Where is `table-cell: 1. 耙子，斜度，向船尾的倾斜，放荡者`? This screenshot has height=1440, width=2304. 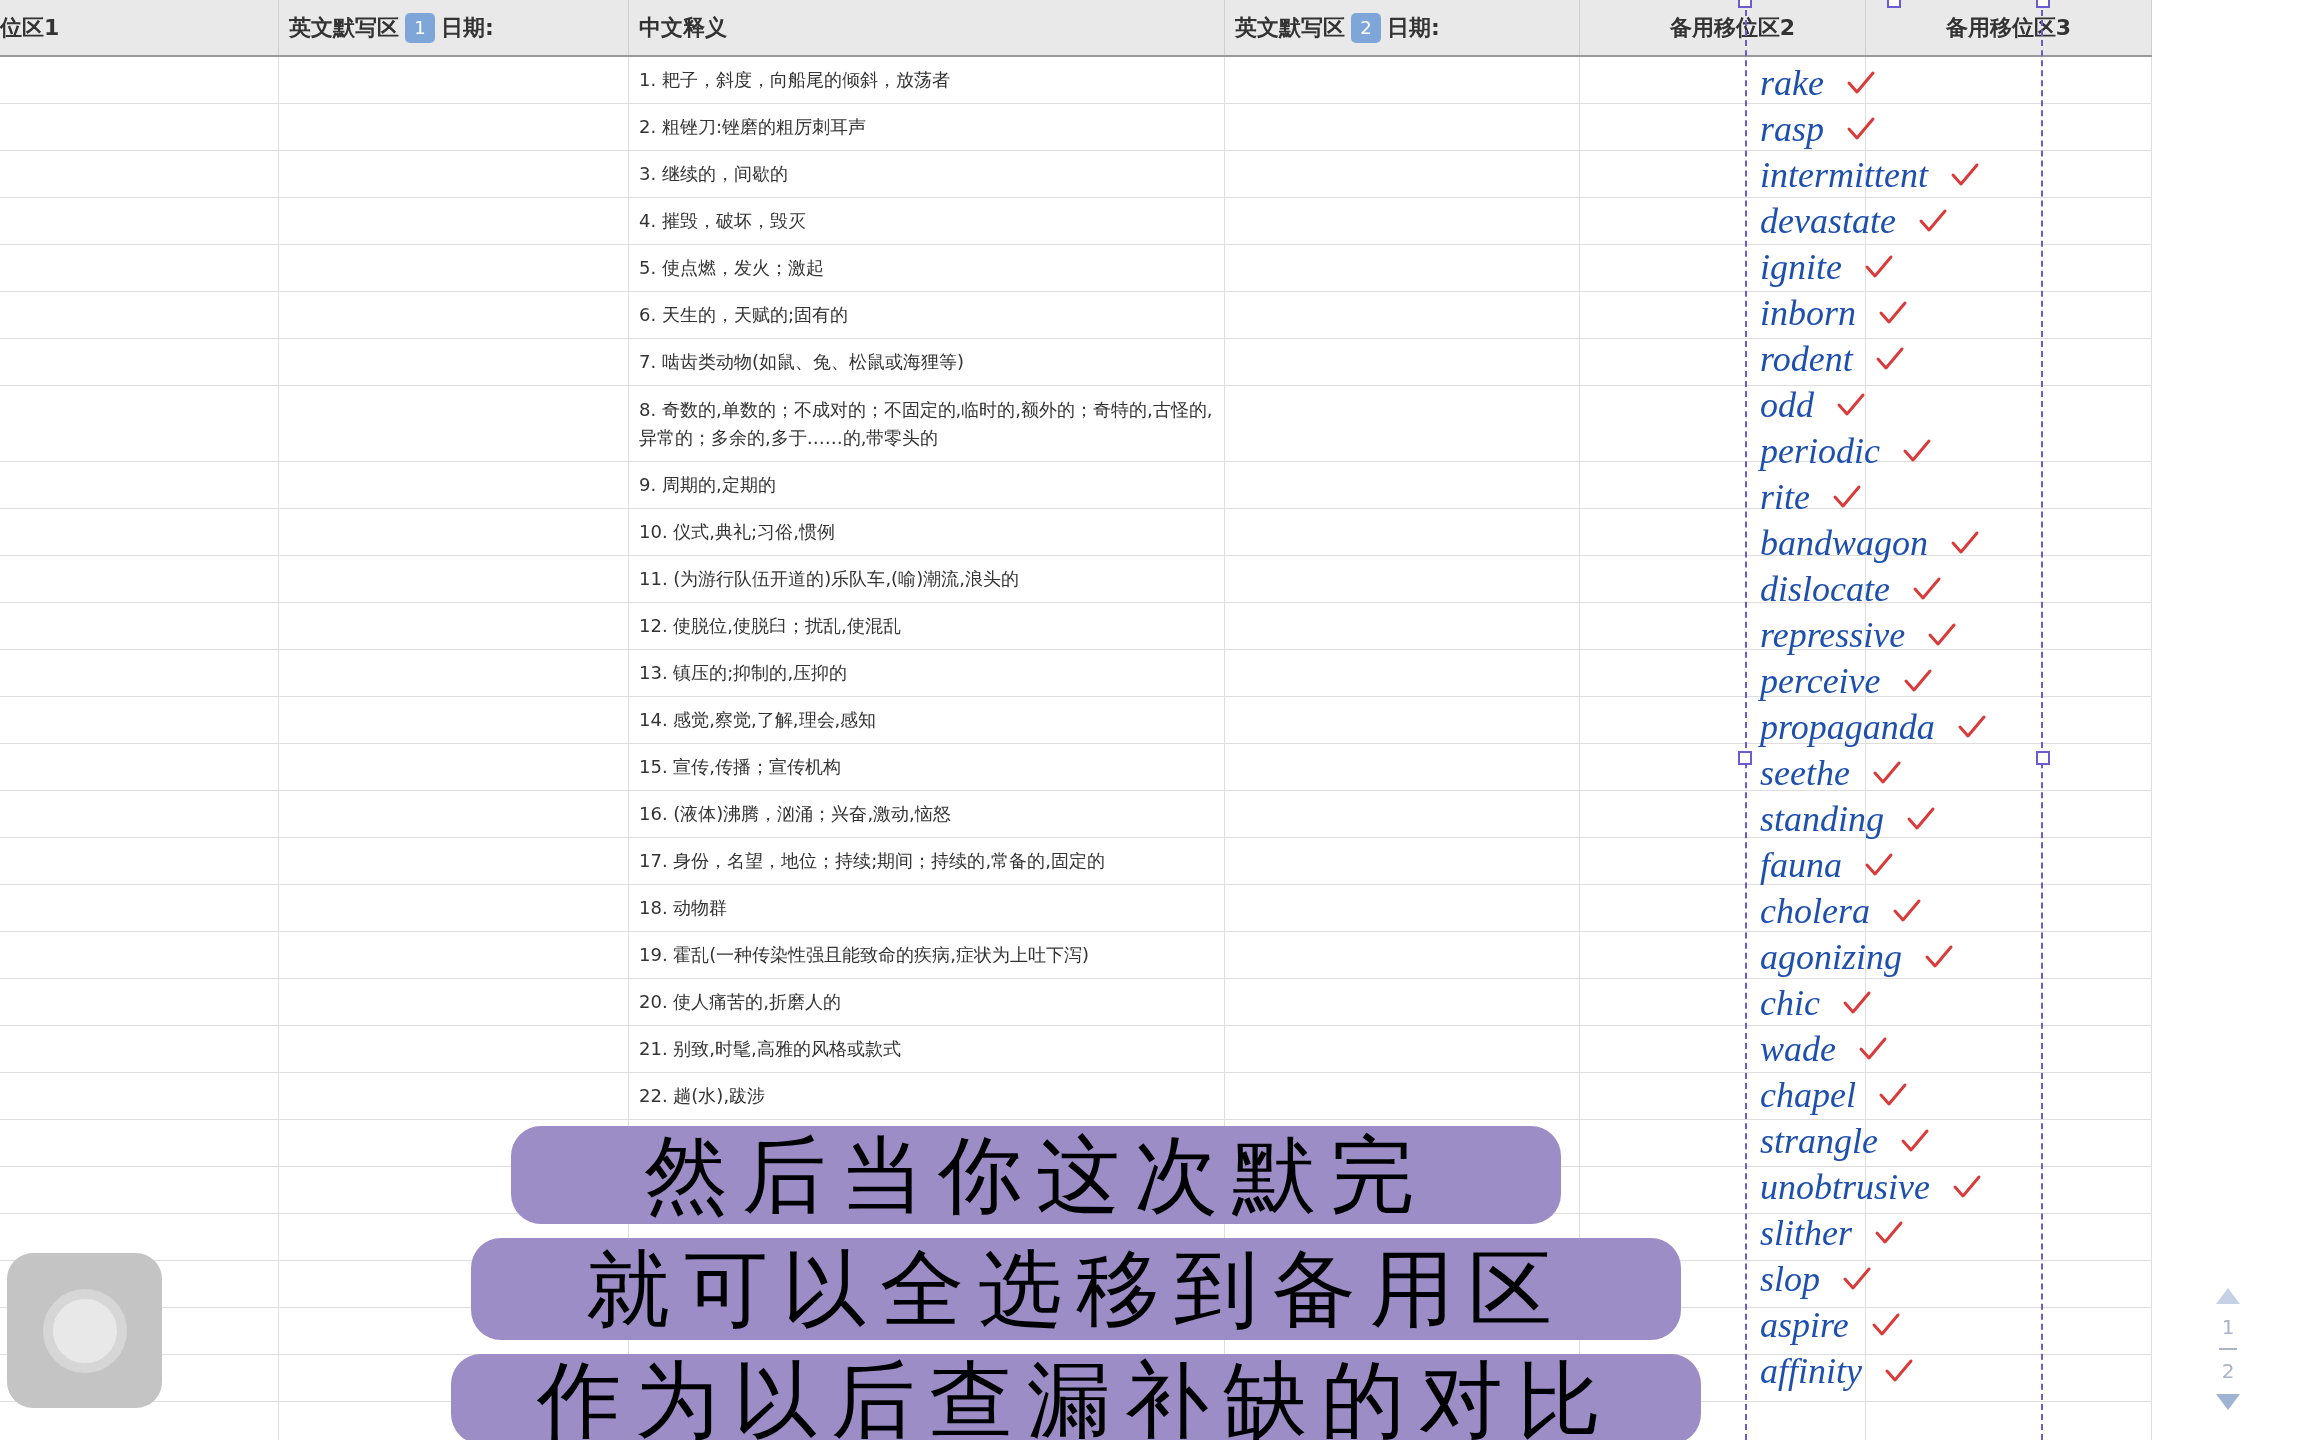 table-cell: 1. 耙子，斜度，向船尾的倾斜，放荡者 is located at coordinates (927, 80).